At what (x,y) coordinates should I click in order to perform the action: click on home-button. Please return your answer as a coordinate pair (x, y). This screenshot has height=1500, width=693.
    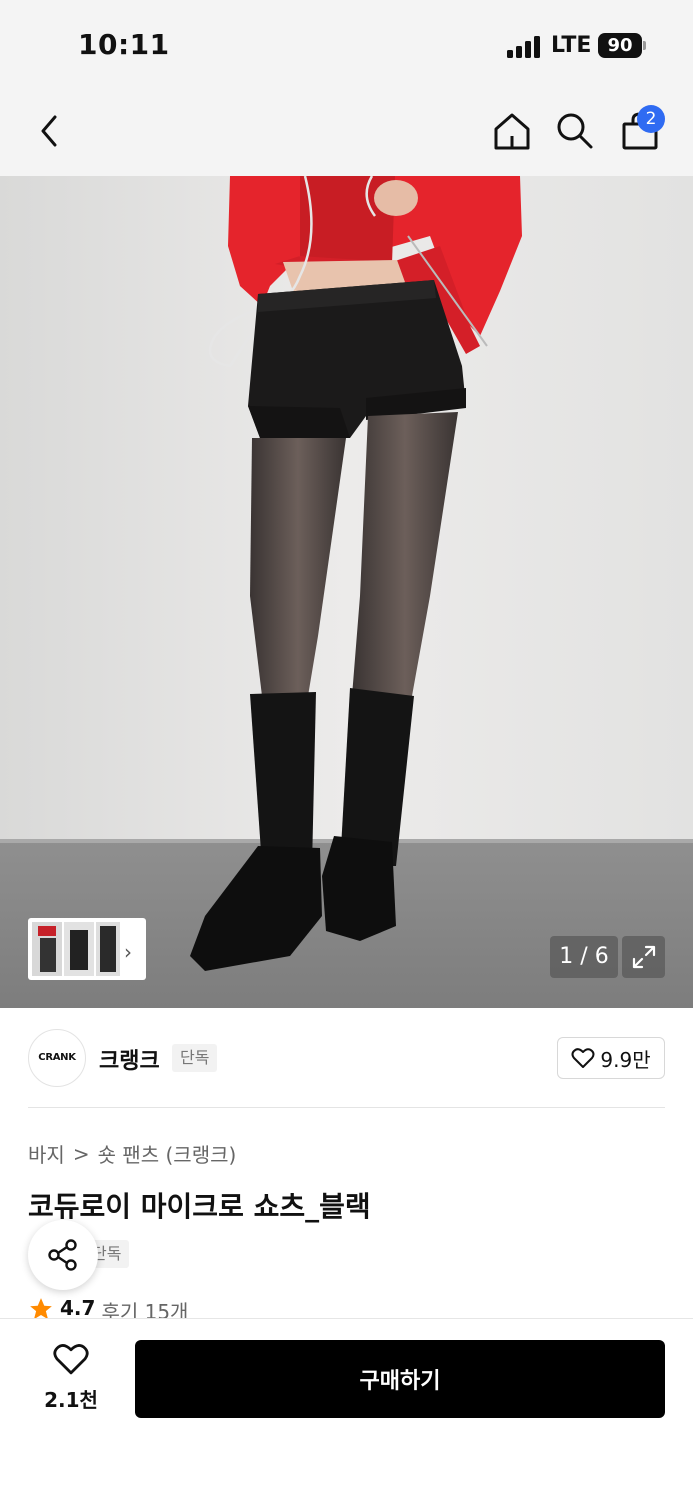
    Looking at the image, I should click on (512, 131).